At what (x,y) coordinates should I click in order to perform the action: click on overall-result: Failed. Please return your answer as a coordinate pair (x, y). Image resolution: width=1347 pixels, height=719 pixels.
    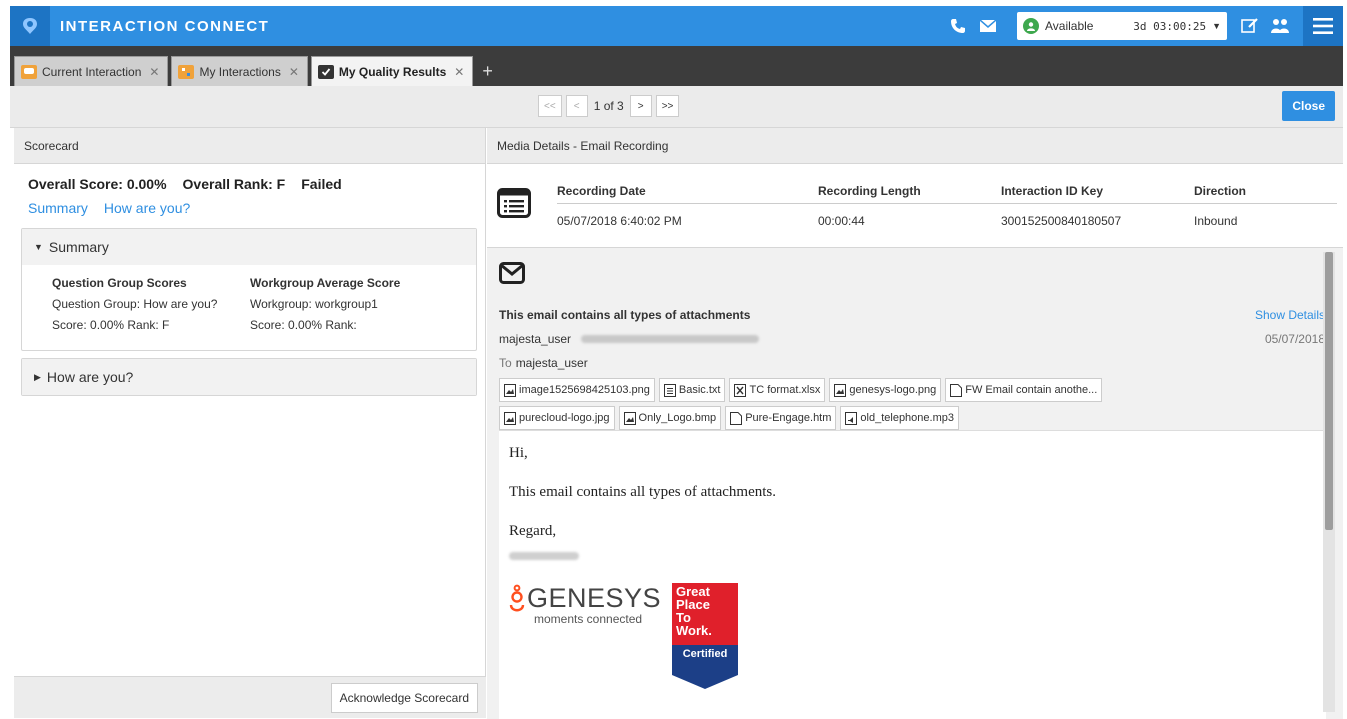
    Looking at the image, I should click on (321, 184).